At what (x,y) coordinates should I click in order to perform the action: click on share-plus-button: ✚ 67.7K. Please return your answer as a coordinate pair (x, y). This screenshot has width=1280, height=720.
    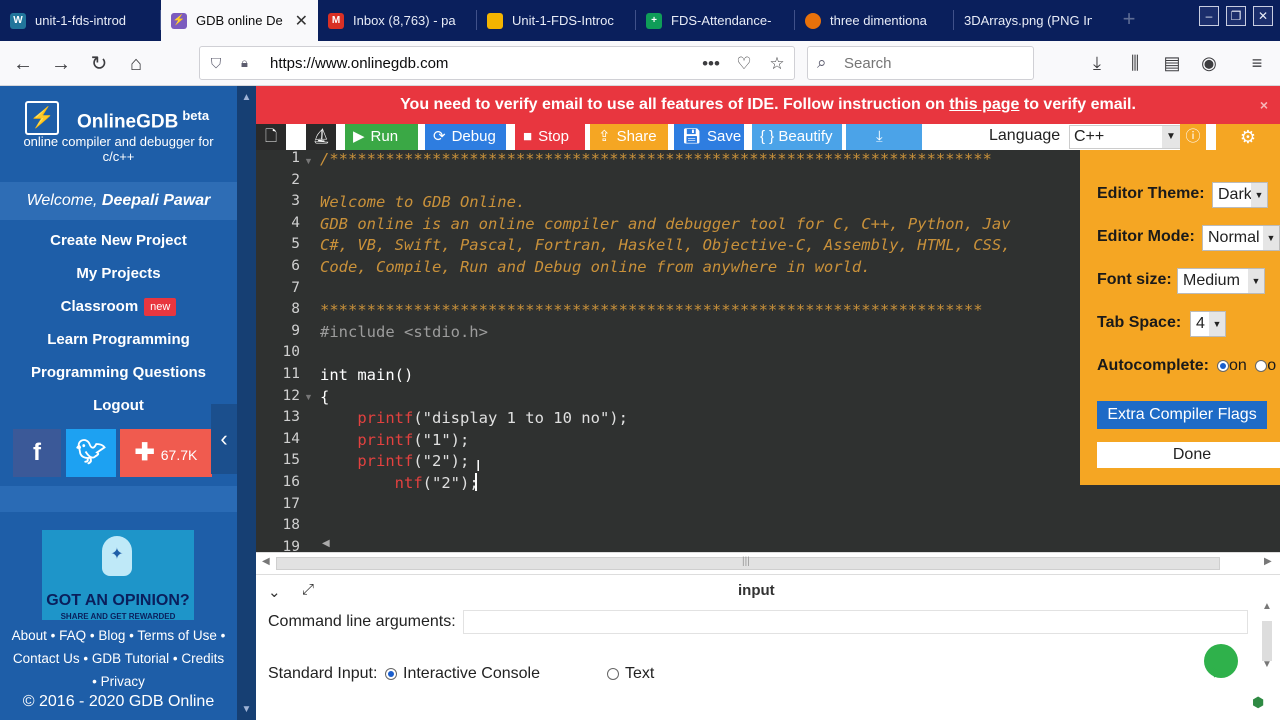
    Looking at the image, I should click on (166, 453).